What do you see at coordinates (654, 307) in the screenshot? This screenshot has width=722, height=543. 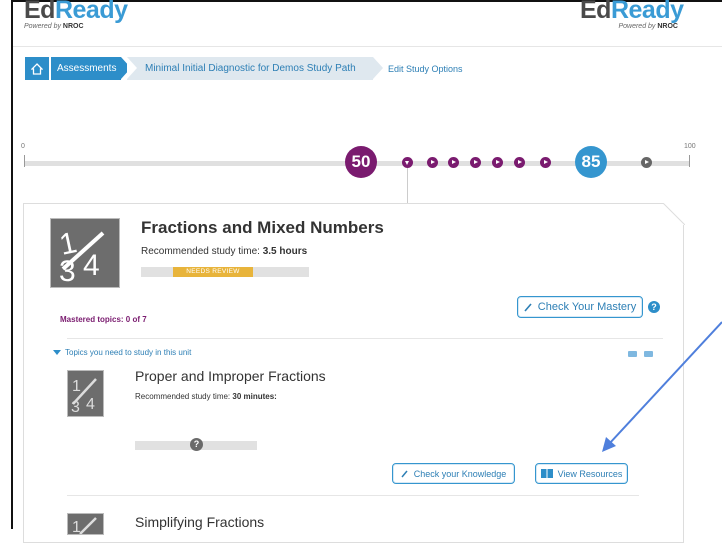 I see `help-icon: ?` at bounding box center [654, 307].